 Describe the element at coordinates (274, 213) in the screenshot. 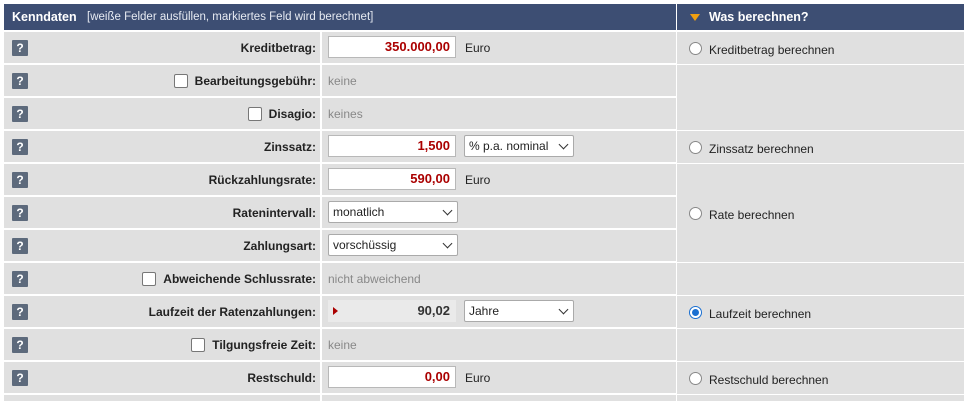

I see `ratenintervall-label: Ratenintervall:` at that location.